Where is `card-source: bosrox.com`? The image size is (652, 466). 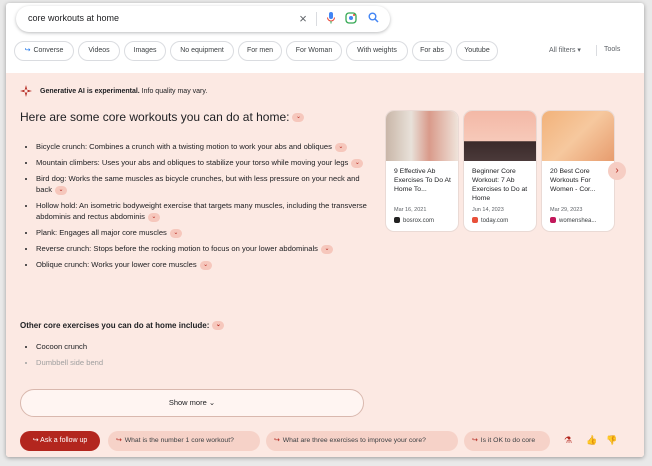
card-source: bosrox.com is located at coordinates (414, 220).